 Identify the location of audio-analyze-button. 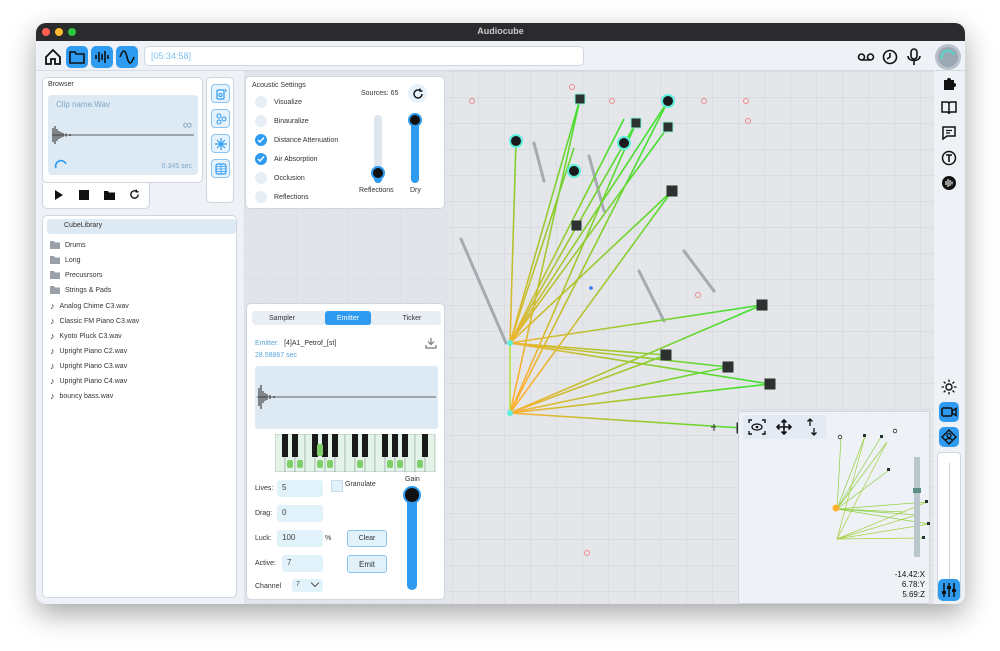
(949, 183).